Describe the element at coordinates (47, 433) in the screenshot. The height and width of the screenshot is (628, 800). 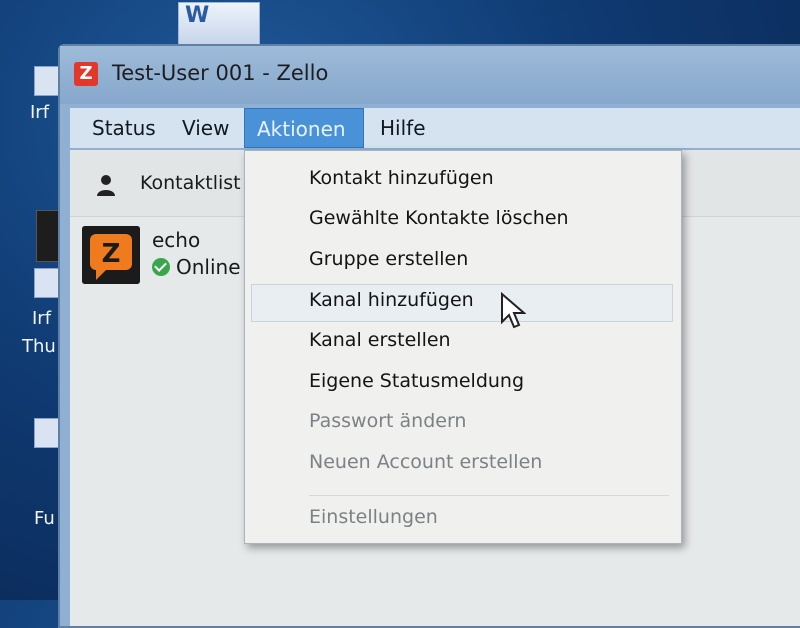
I see `word-document-icon` at that location.